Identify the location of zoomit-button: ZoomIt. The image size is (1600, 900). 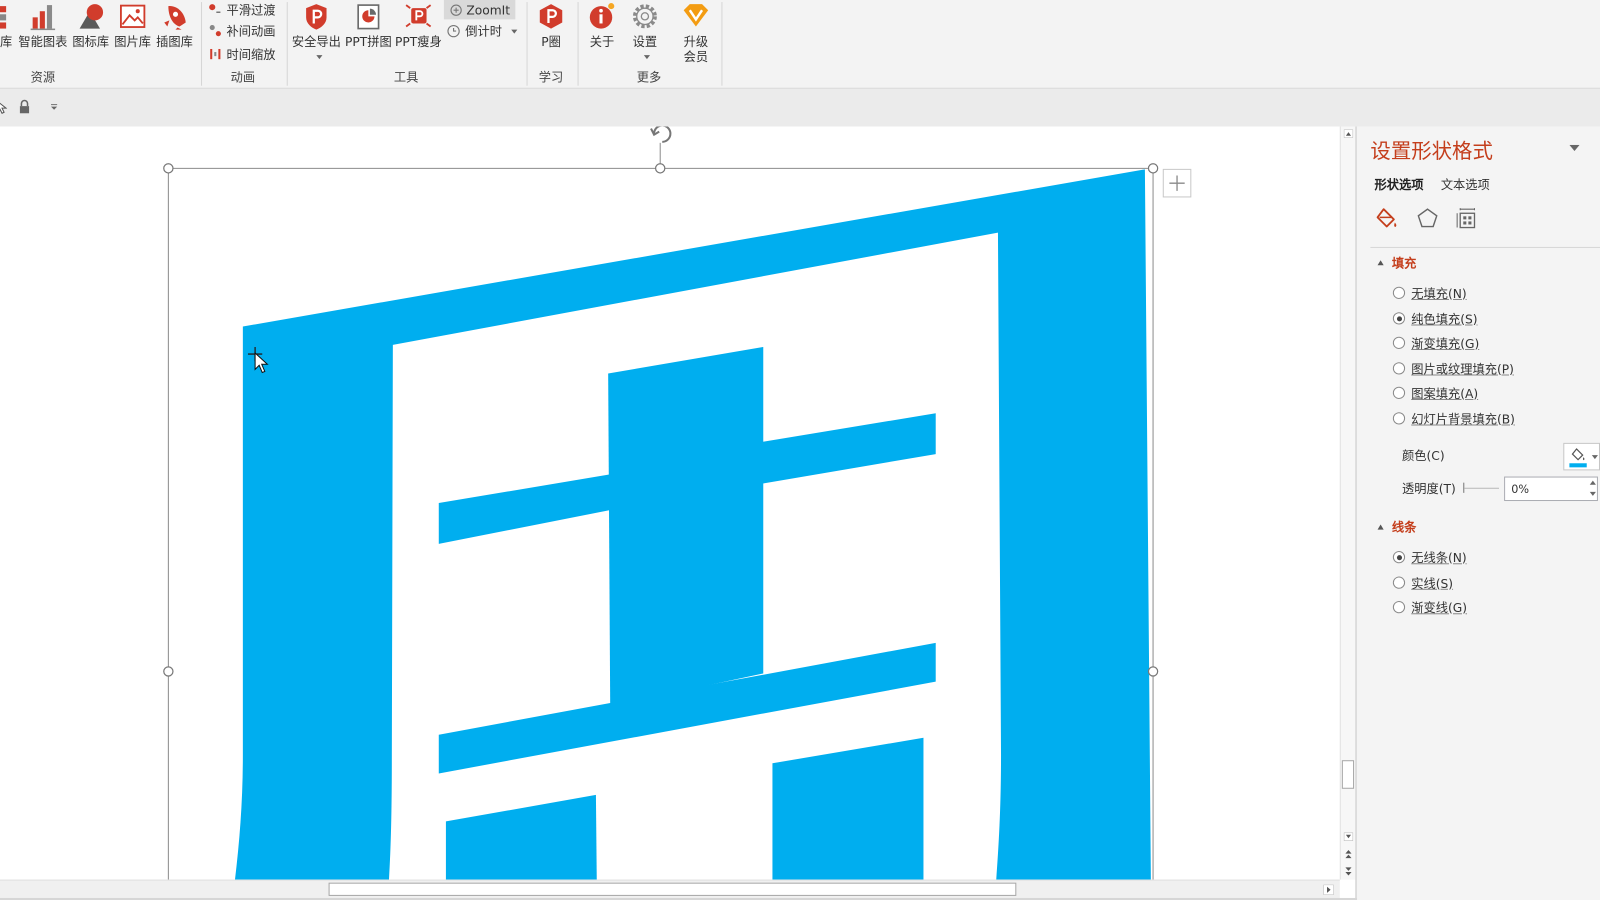
(479, 10).